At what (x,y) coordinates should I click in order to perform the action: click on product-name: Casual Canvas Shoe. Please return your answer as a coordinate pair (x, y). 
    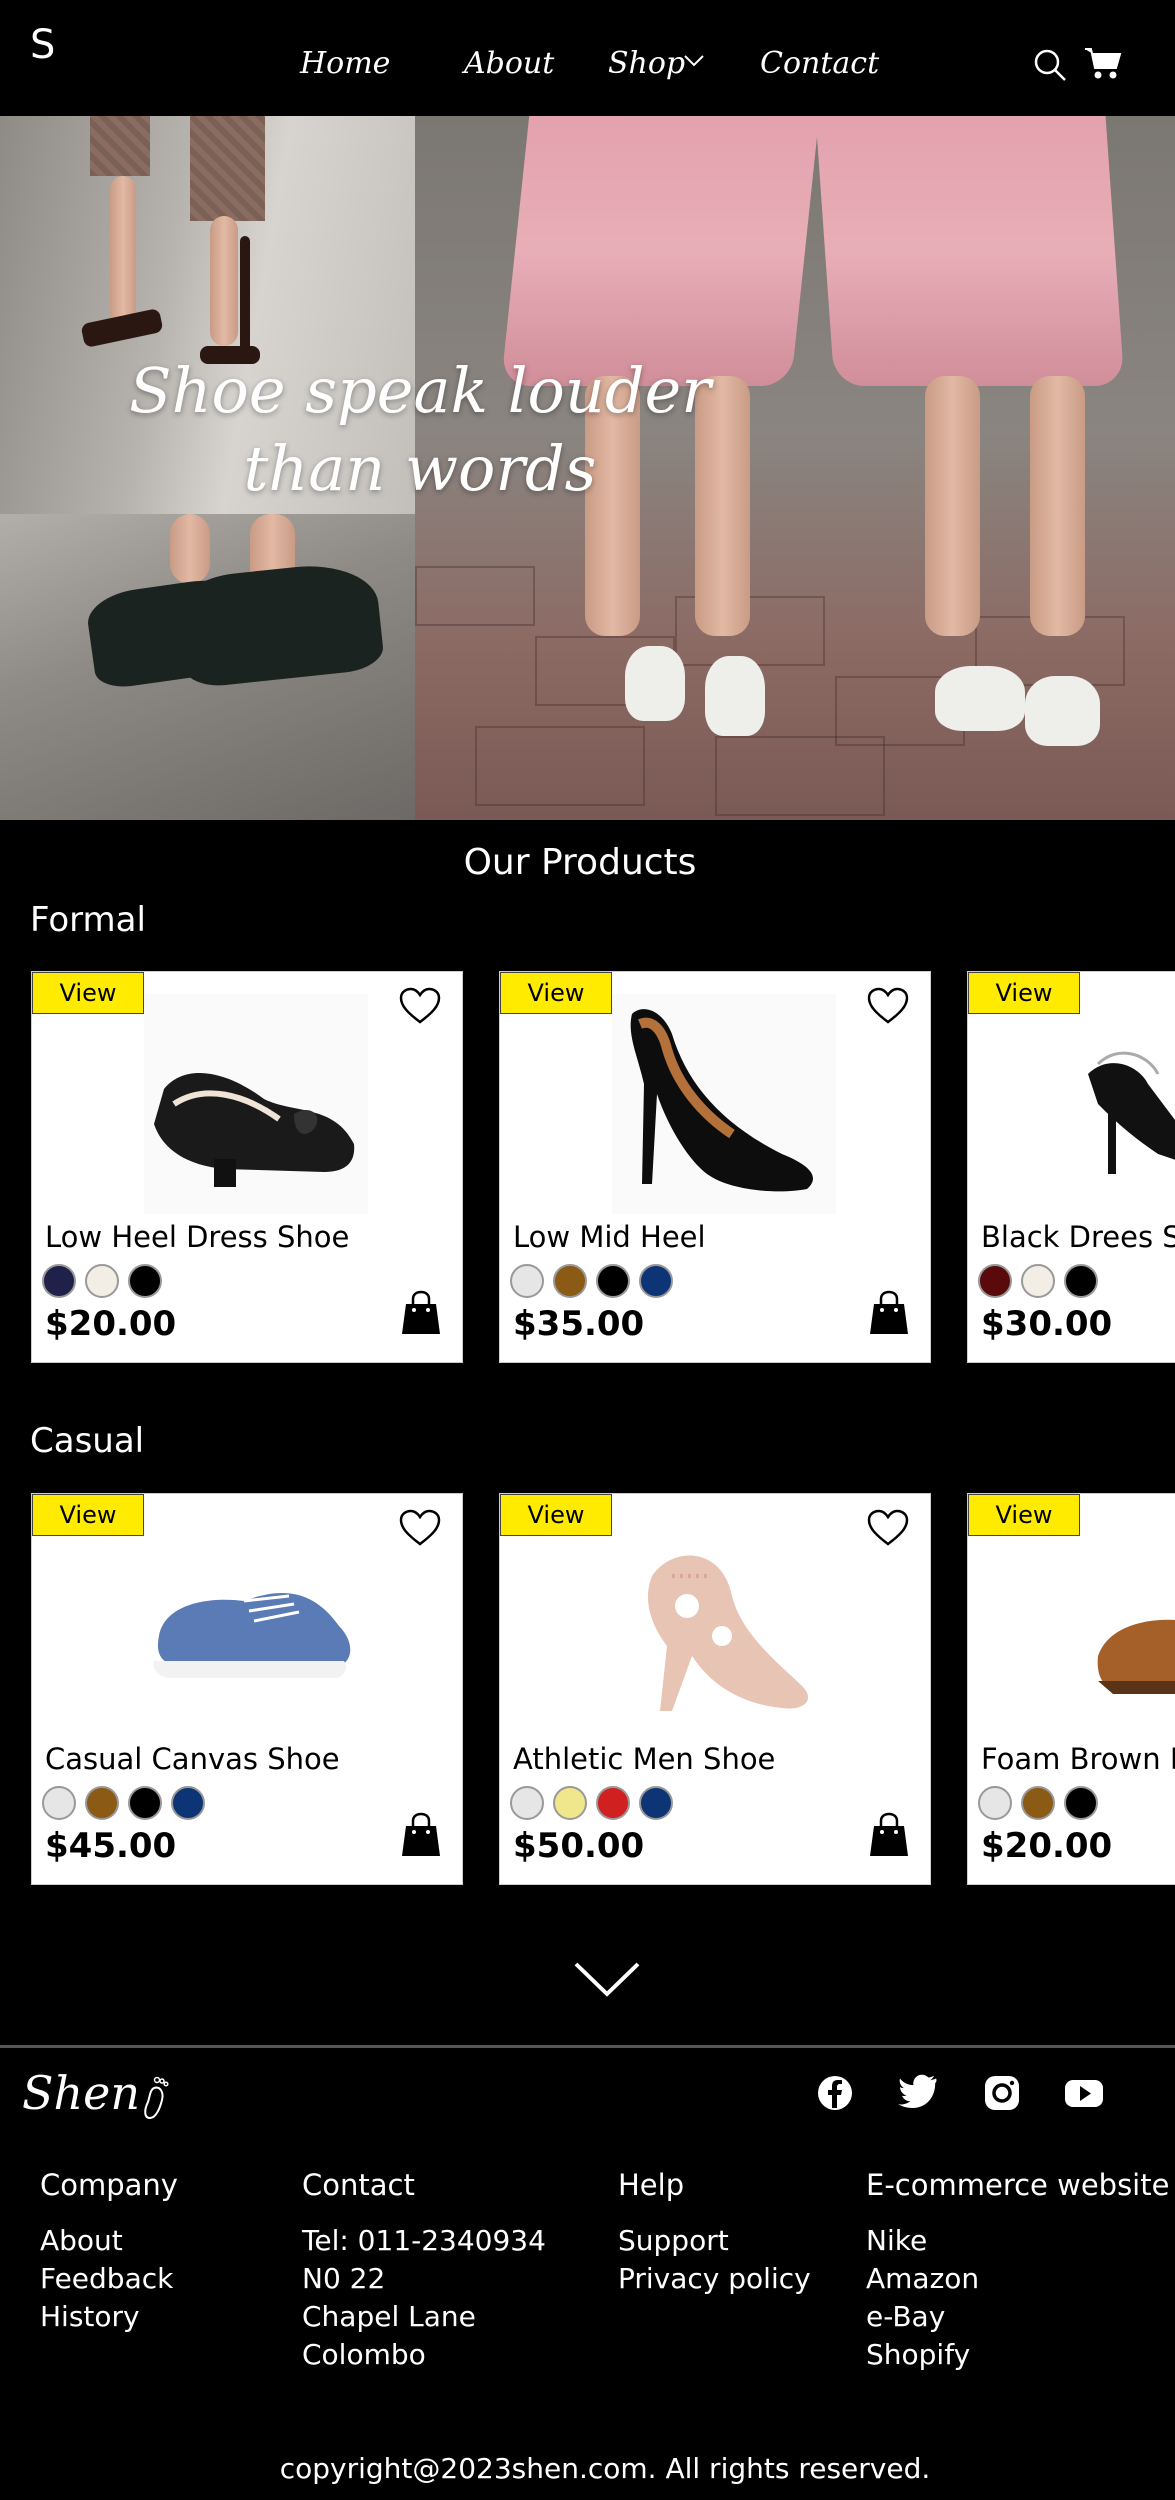
    Looking at the image, I should click on (192, 1759).